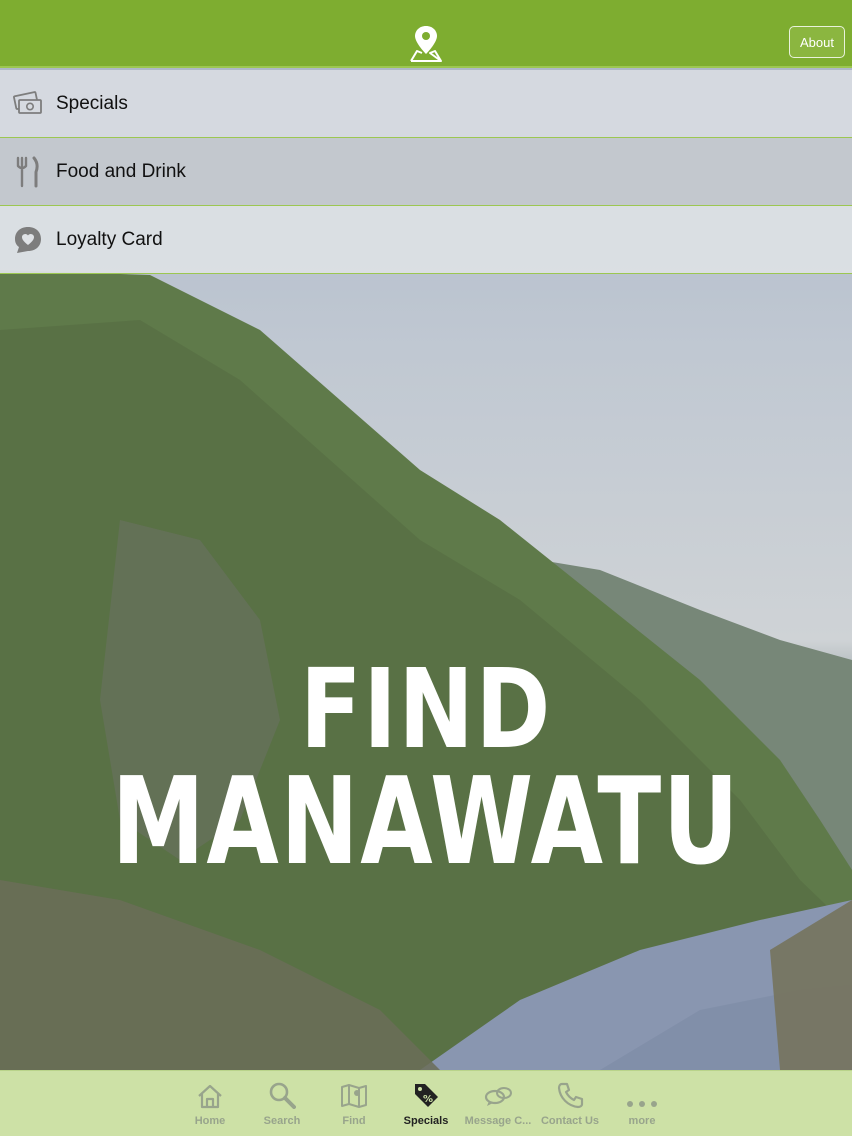  What do you see at coordinates (642, 1121) in the screenshot?
I see `tab-label: more` at bounding box center [642, 1121].